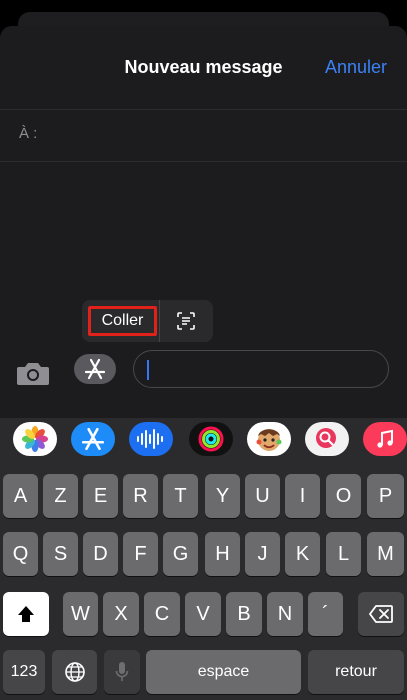  Describe the element at coordinates (20, 496) in the screenshot. I see `key-a: A` at that location.